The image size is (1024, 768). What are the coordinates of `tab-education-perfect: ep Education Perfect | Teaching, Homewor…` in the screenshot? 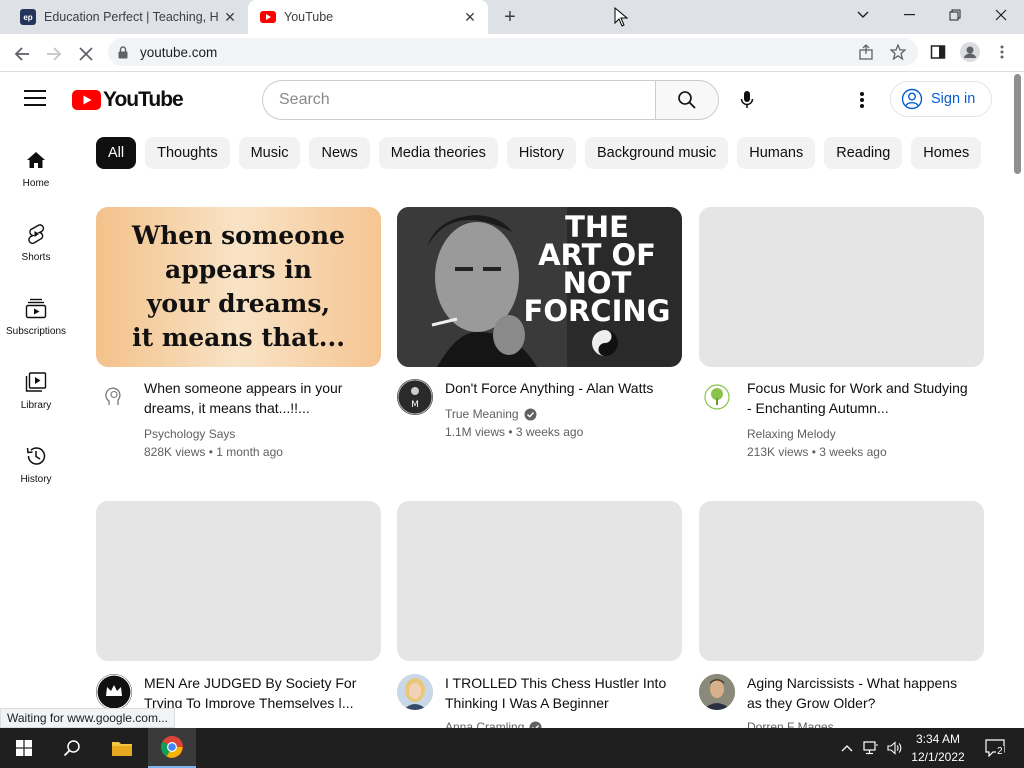 It's located at (128, 17).